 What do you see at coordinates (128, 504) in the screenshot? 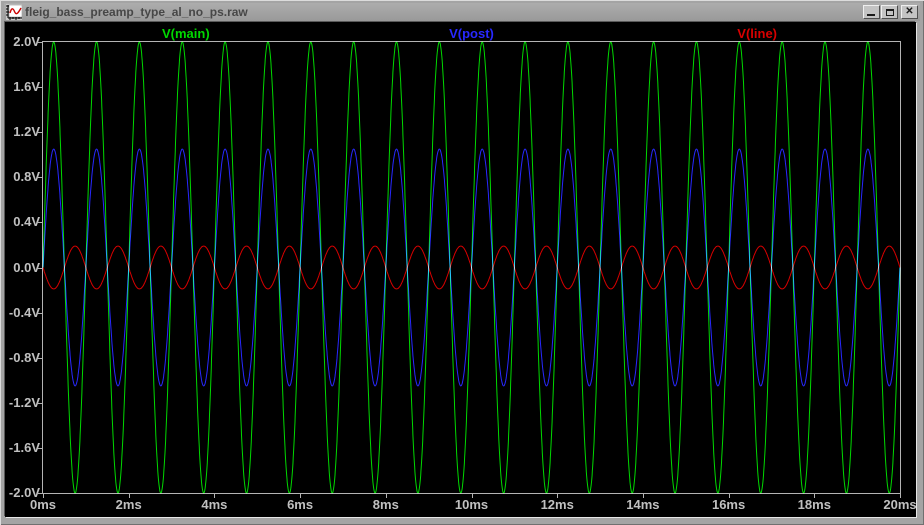
I see `x-tick-label: 2ms` at bounding box center [128, 504].